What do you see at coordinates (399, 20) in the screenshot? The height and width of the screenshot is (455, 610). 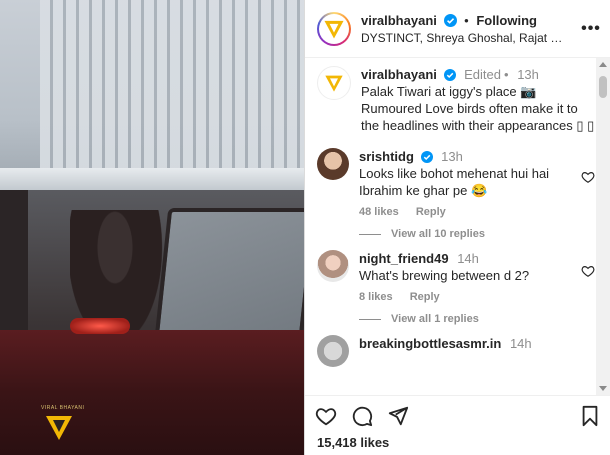 I see `author-username: viralbhayani` at bounding box center [399, 20].